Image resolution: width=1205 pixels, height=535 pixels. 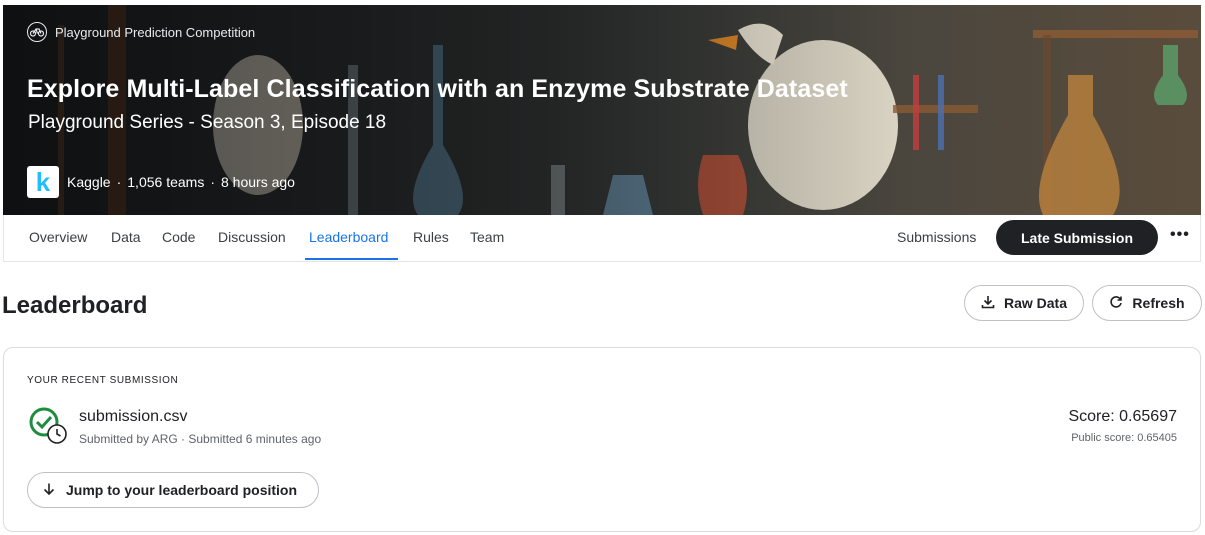 I want to click on raw-data-button: Raw Data, so click(x=1024, y=303).